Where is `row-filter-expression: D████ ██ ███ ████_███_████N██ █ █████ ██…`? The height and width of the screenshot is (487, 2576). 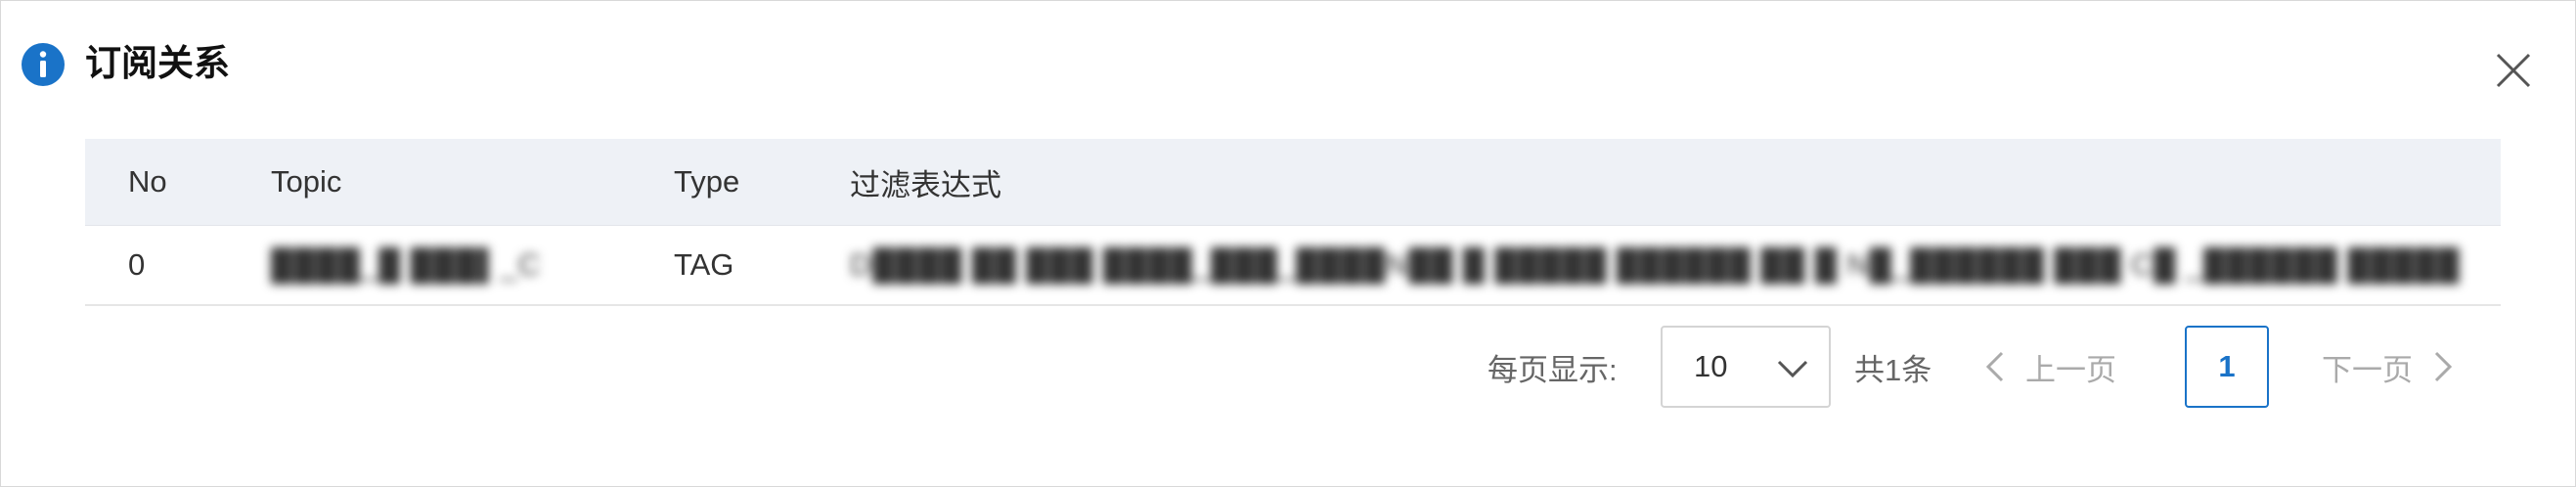 row-filter-expression: D████ ██ ███ ████_███_████N██ █ █████ ██… is located at coordinates (1655, 264).